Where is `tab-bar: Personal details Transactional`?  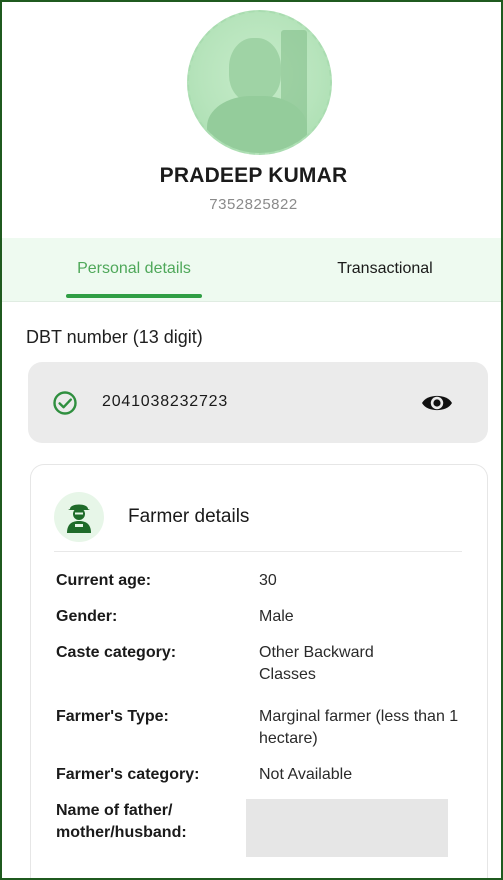 tab-bar: Personal details Transactional is located at coordinates (251, 270).